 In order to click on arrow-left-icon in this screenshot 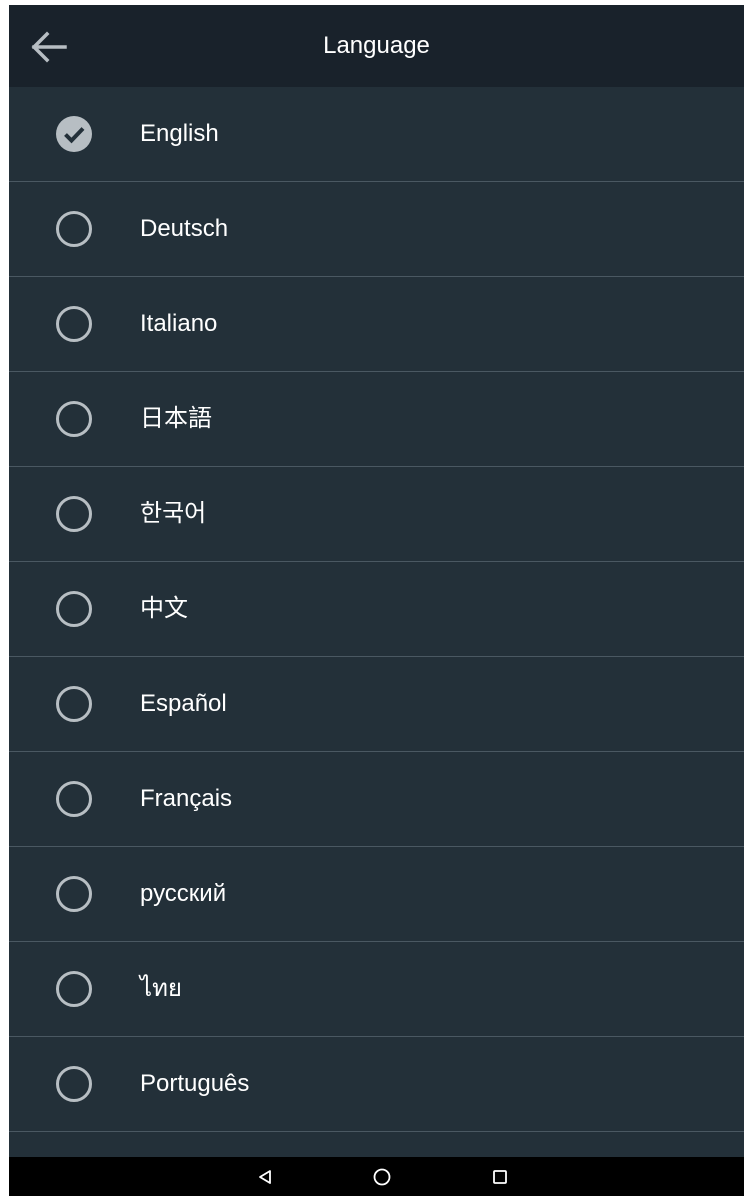, I will do `click(49, 47)`.